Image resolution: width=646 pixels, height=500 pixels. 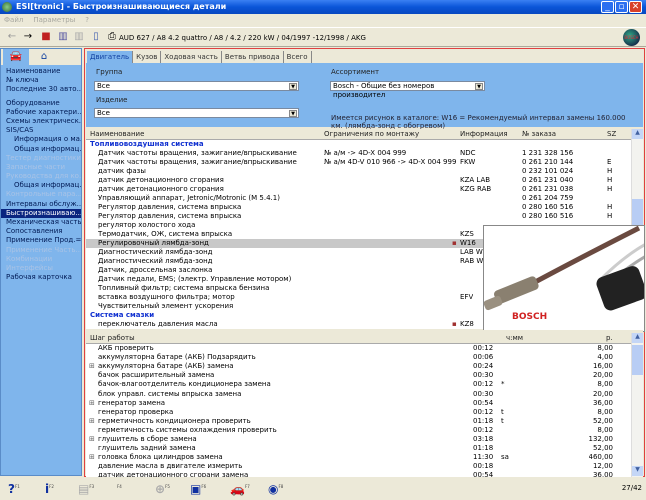 I want to click on assortment-select: Bosch - Общие без номеров производител ▼, so click(x=407, y=90).